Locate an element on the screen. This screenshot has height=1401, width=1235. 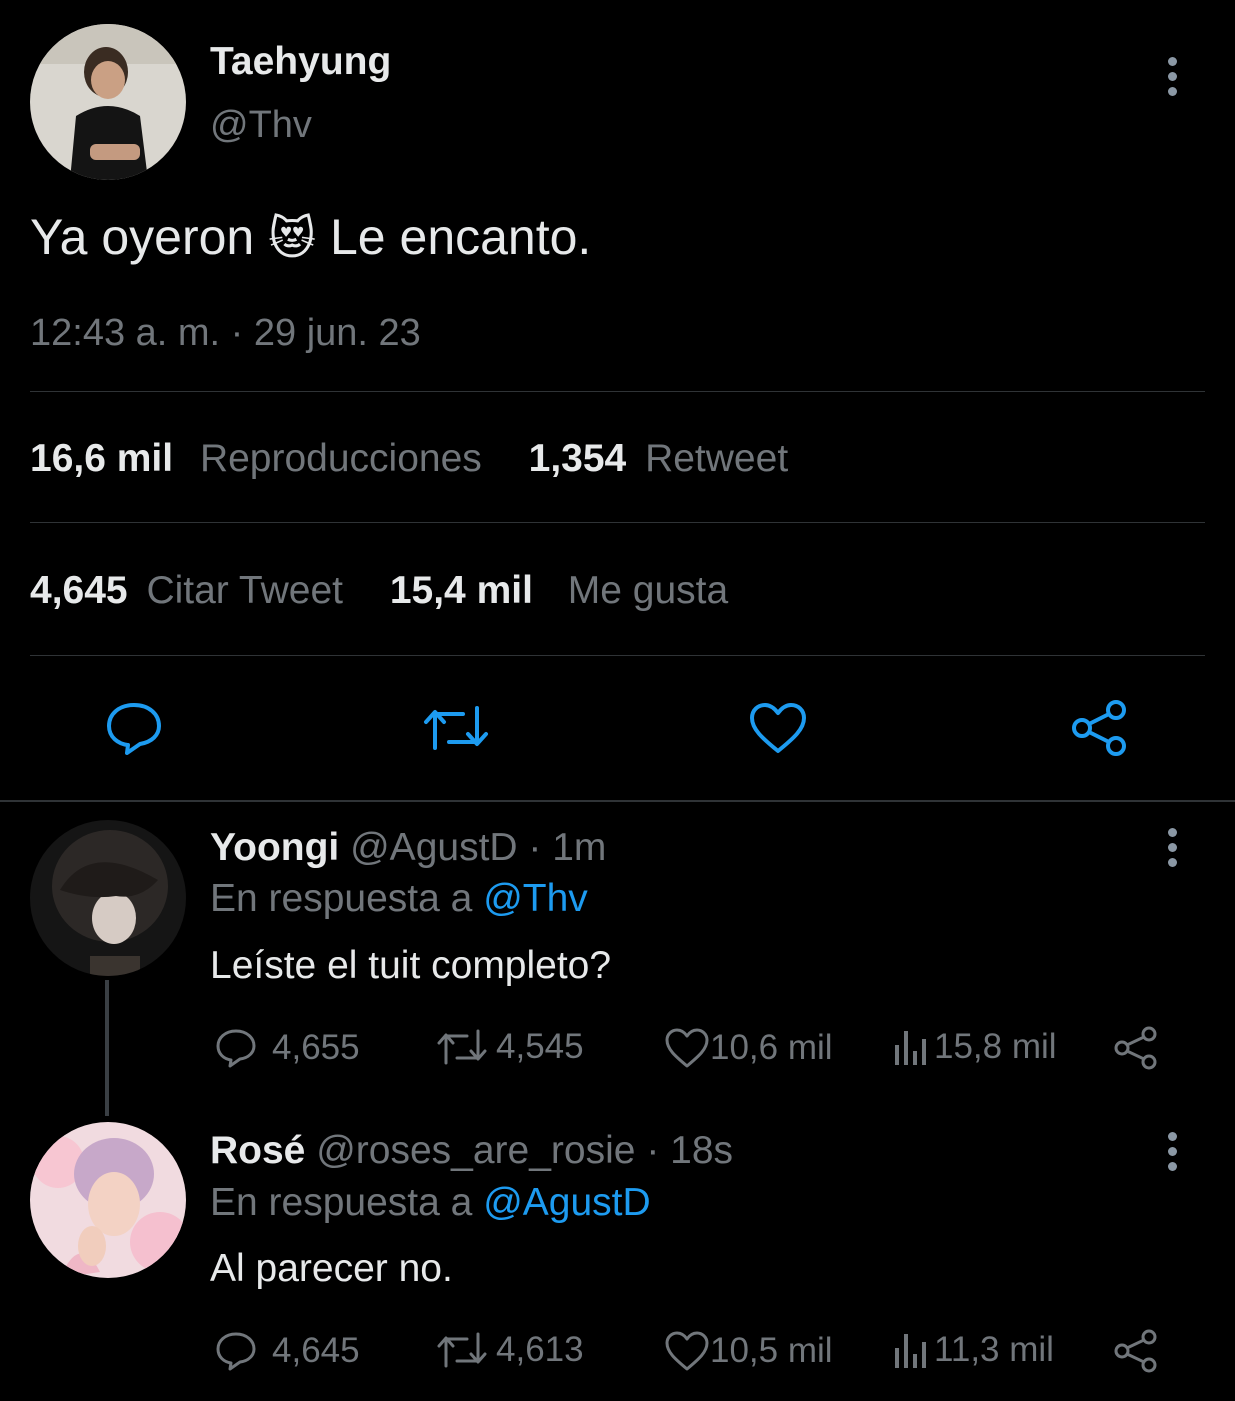
author-name: Taehyung is located at coordinates (300, 62).